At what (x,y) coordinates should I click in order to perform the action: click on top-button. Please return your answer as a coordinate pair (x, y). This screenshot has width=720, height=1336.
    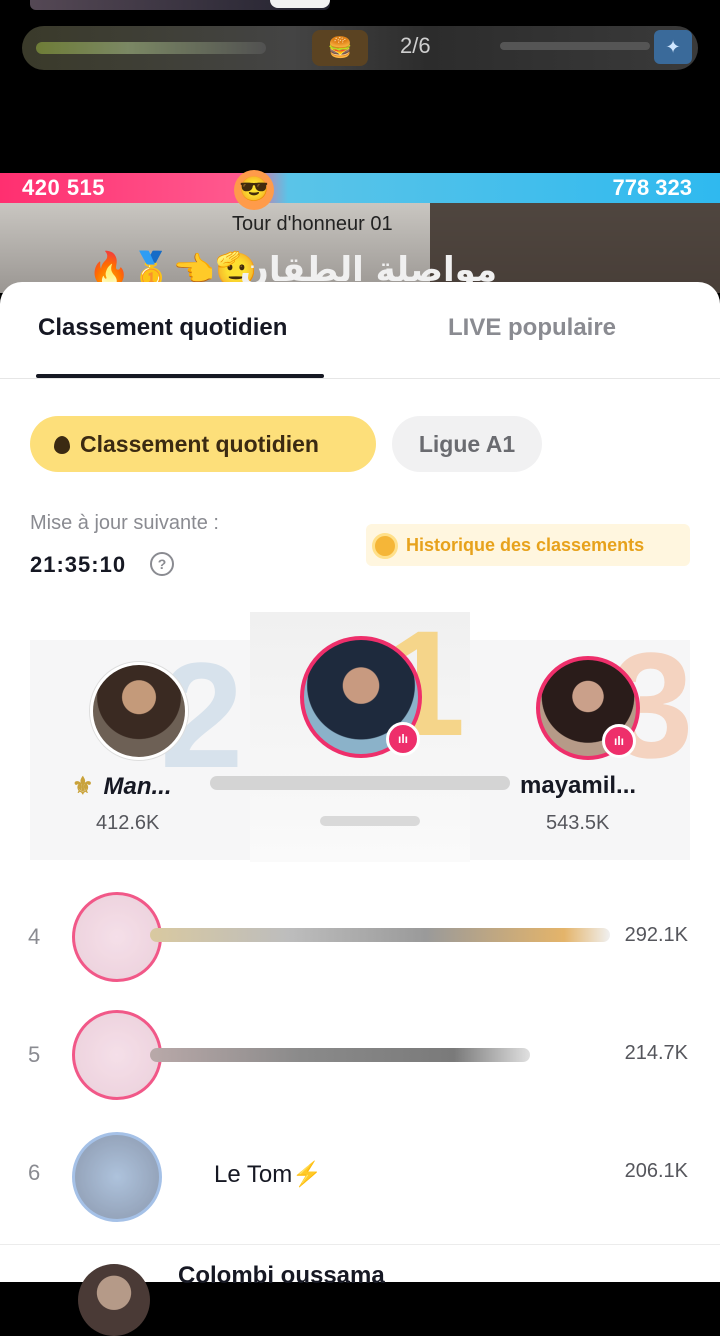
    Looking at the image, I should click on (300, 4).